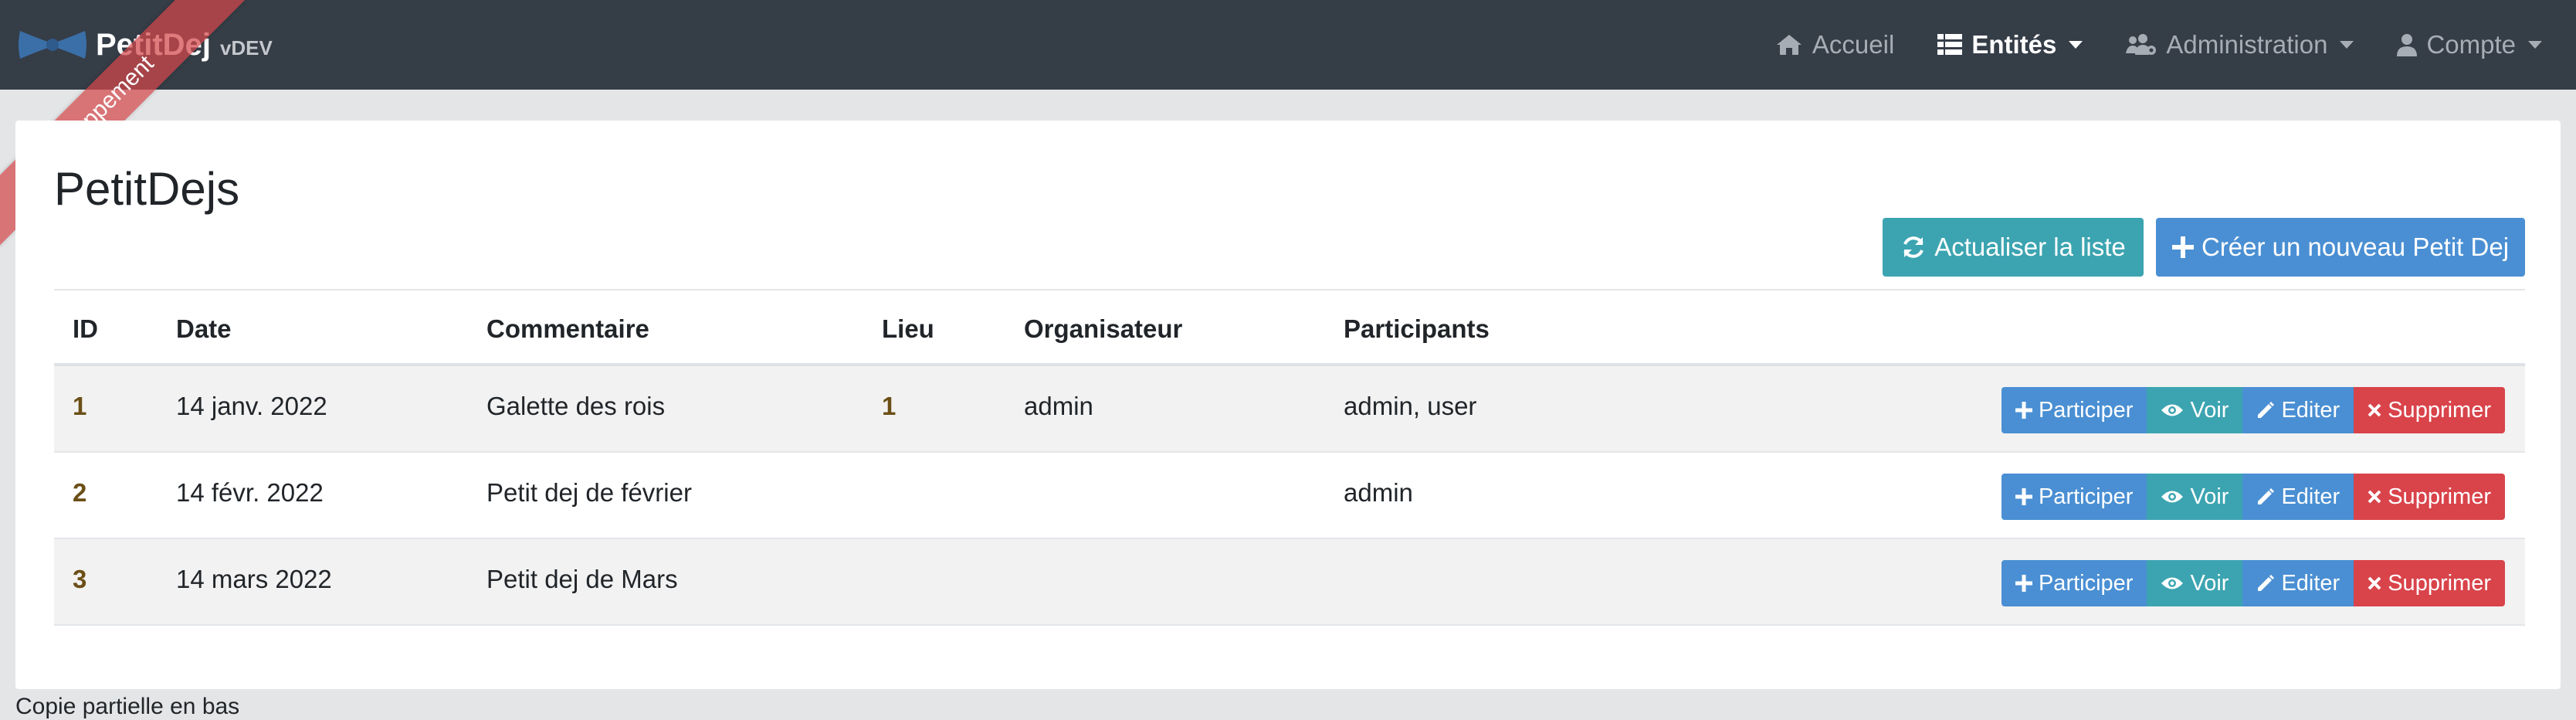  What do you see at coordinates (79, 496) in the screenshot?
I see `row-id-link: 2` at bounding box center [79, 496].